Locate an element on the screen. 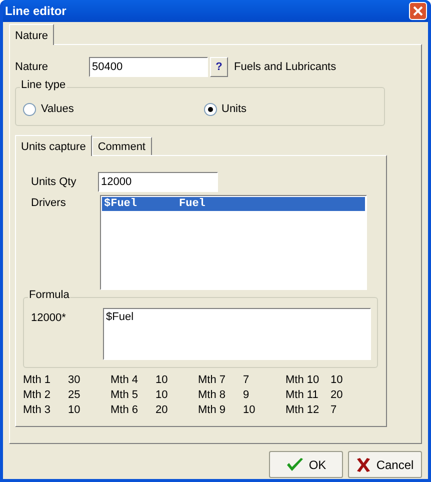  driver-code: $Fuel is located at coordinates (120, 204).